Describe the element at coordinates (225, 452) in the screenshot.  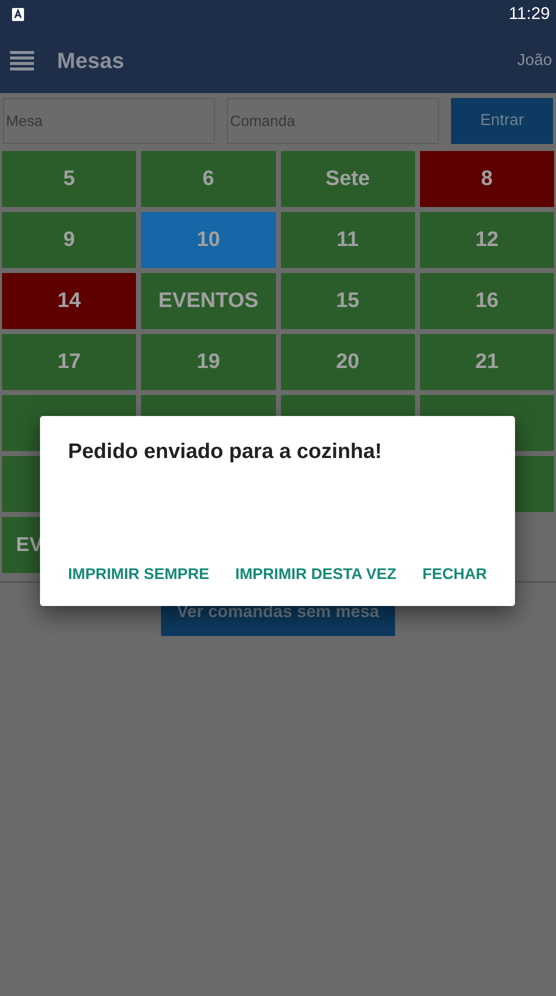
I see `dialog-message: Pedido enviado para a cozinha!` at that location.